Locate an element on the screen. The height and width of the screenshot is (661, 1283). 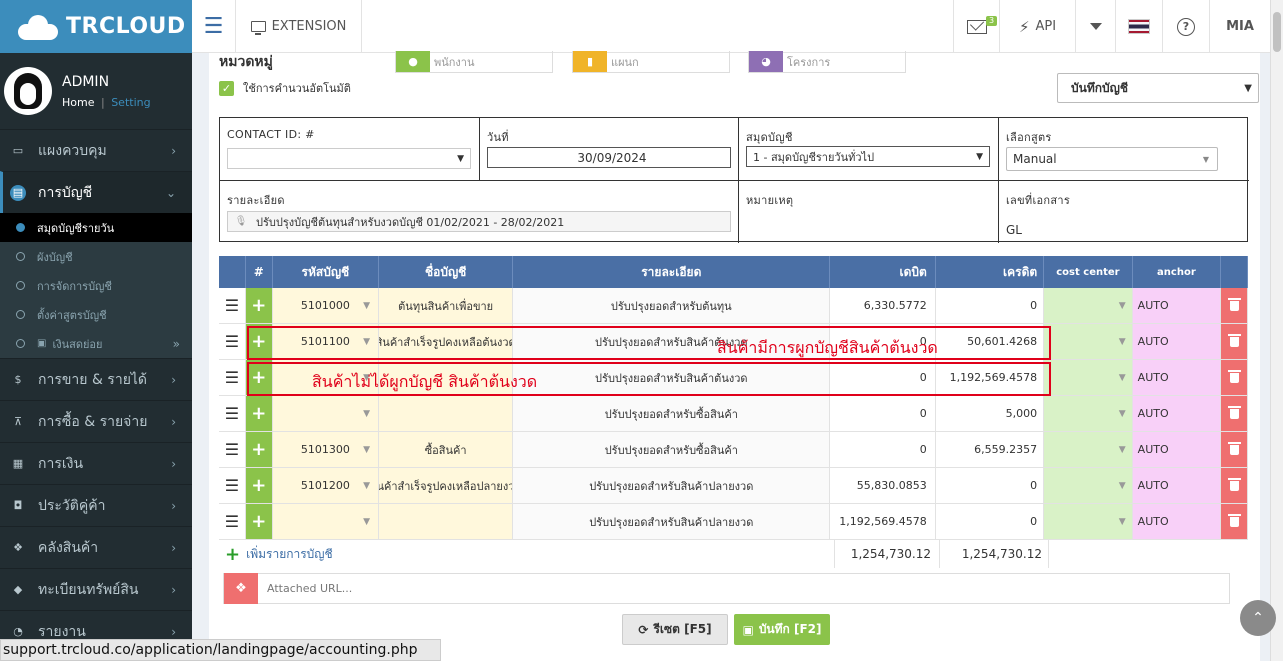
journal-select: 1 - สมุดบัญชีรายวันทั่วไป ▼ is located at coordinates (868, 156).